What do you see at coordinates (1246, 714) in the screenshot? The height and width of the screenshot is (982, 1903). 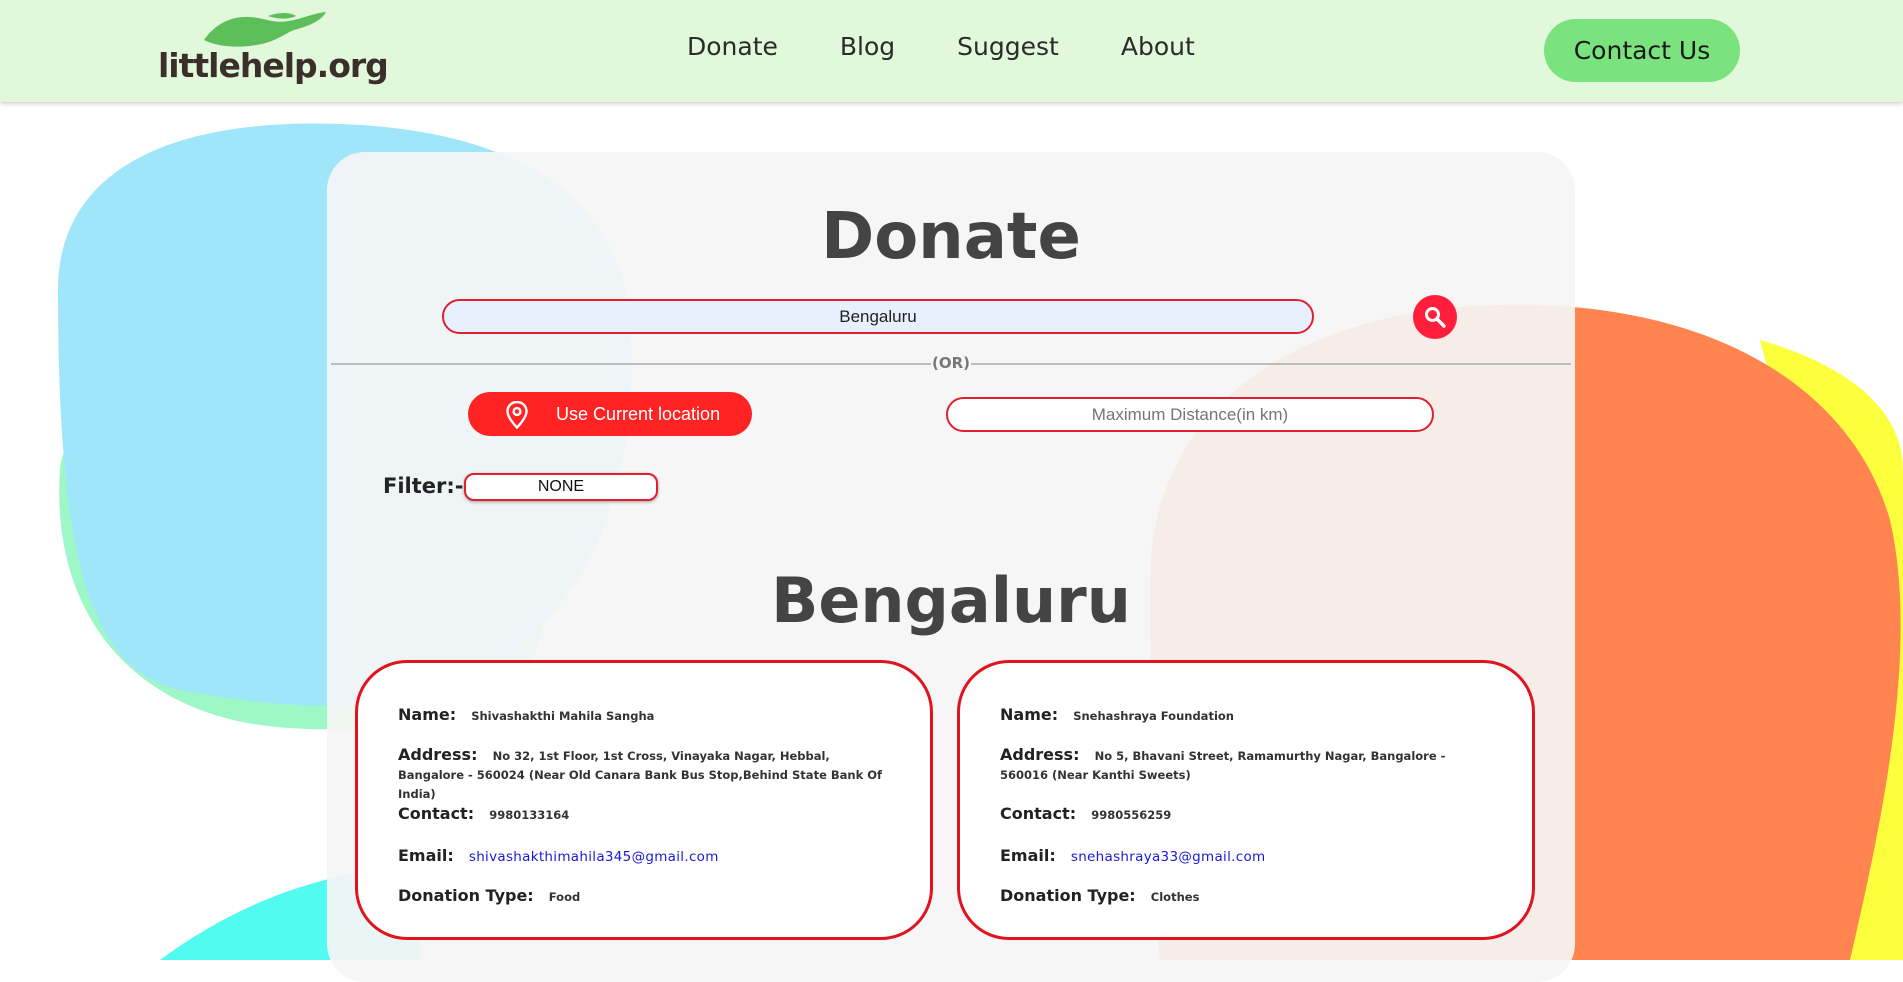 I see `org-name-row: Name: Snehashraya Foundation` at bounding box center [1246, 714].